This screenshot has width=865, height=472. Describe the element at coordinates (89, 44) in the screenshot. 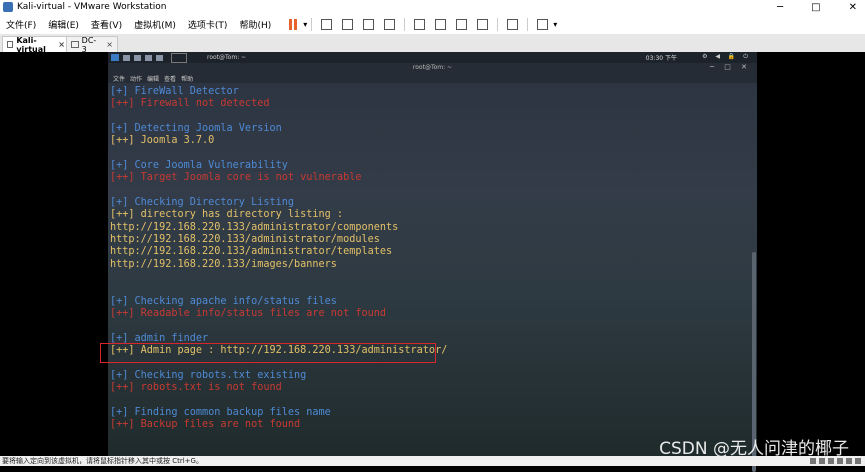

I see `tab-label: DC-3` at that location.